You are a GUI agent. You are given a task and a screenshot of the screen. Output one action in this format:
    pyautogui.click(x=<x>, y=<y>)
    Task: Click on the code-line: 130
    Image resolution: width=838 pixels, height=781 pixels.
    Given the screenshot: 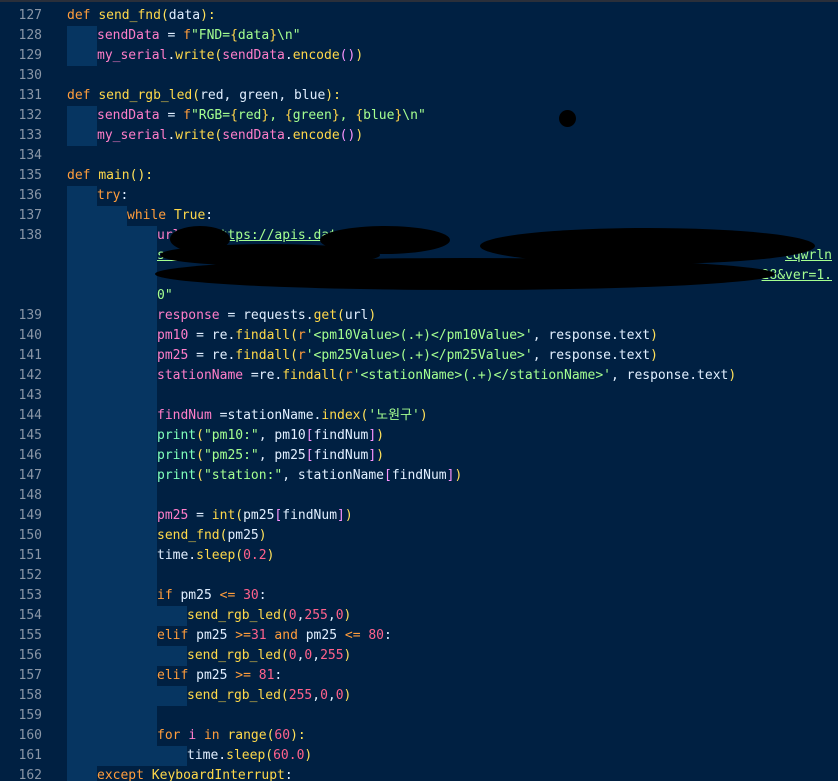 What is the action you would take?
    pyautogui.click(x=419, y=76)
    